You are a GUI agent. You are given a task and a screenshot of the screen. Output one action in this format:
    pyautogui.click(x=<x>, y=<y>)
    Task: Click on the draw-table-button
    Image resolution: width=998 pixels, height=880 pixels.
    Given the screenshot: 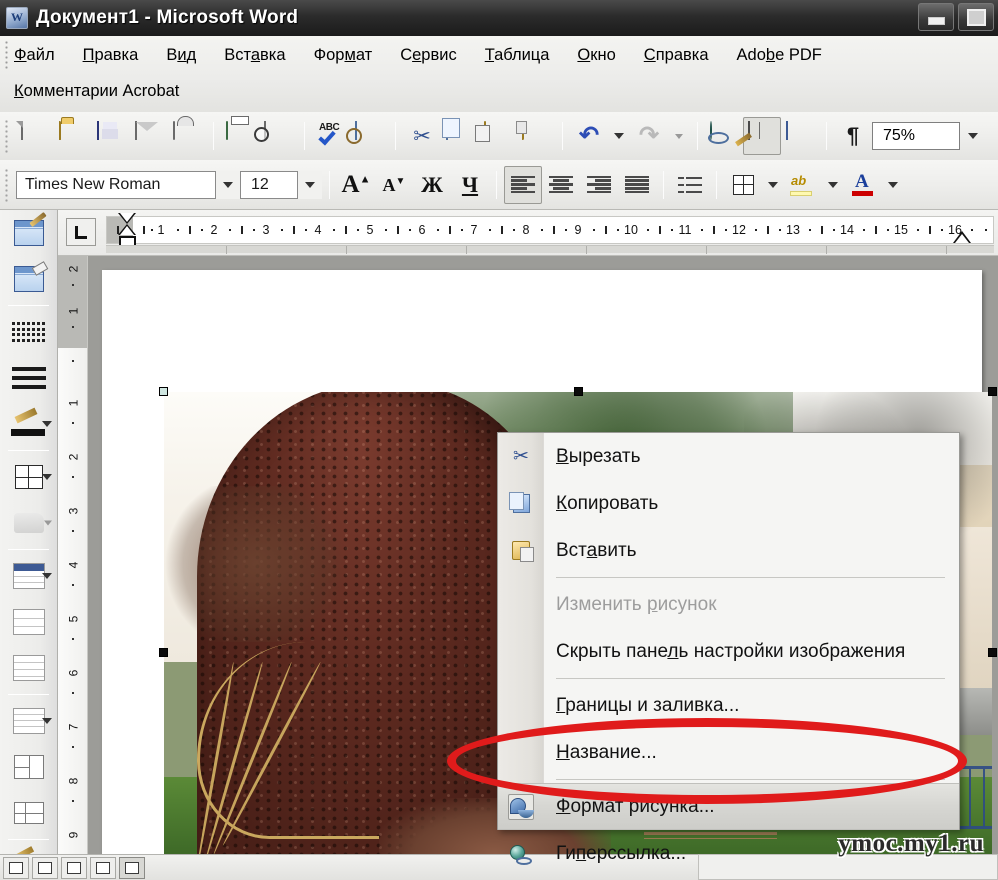 What is the action you would take?
    pyautogui.click(x=29, y=233)
    